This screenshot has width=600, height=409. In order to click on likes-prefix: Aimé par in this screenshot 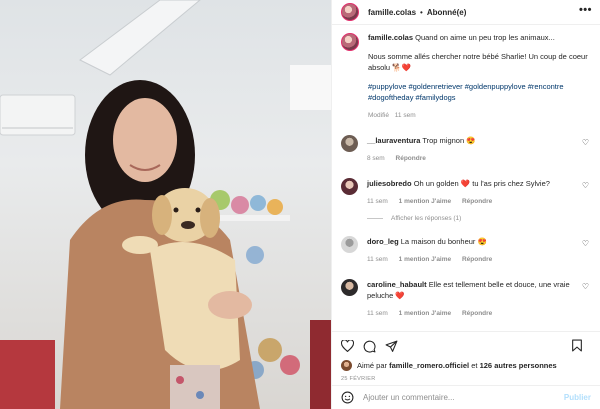, I will do `click(372, 365)`.